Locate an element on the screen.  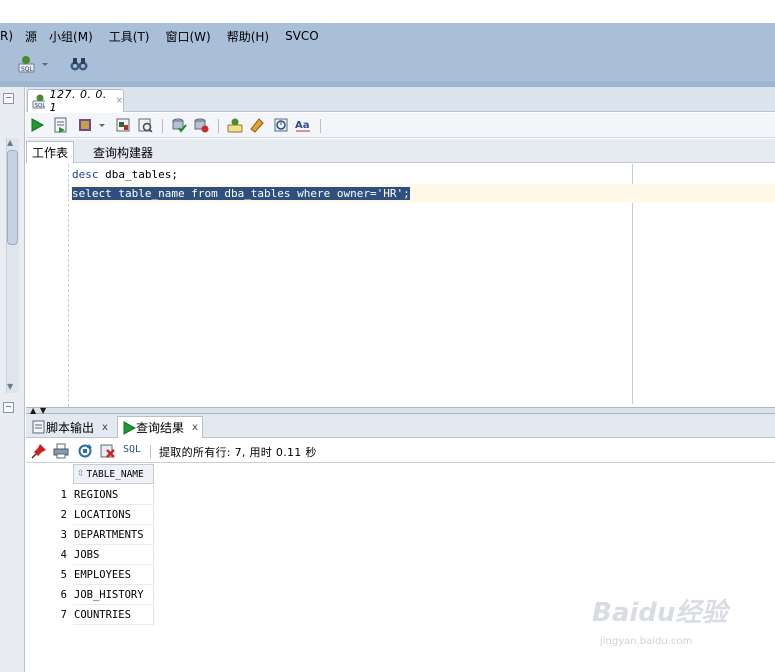
svg-text: SQL is located at coordinates (40, 106).